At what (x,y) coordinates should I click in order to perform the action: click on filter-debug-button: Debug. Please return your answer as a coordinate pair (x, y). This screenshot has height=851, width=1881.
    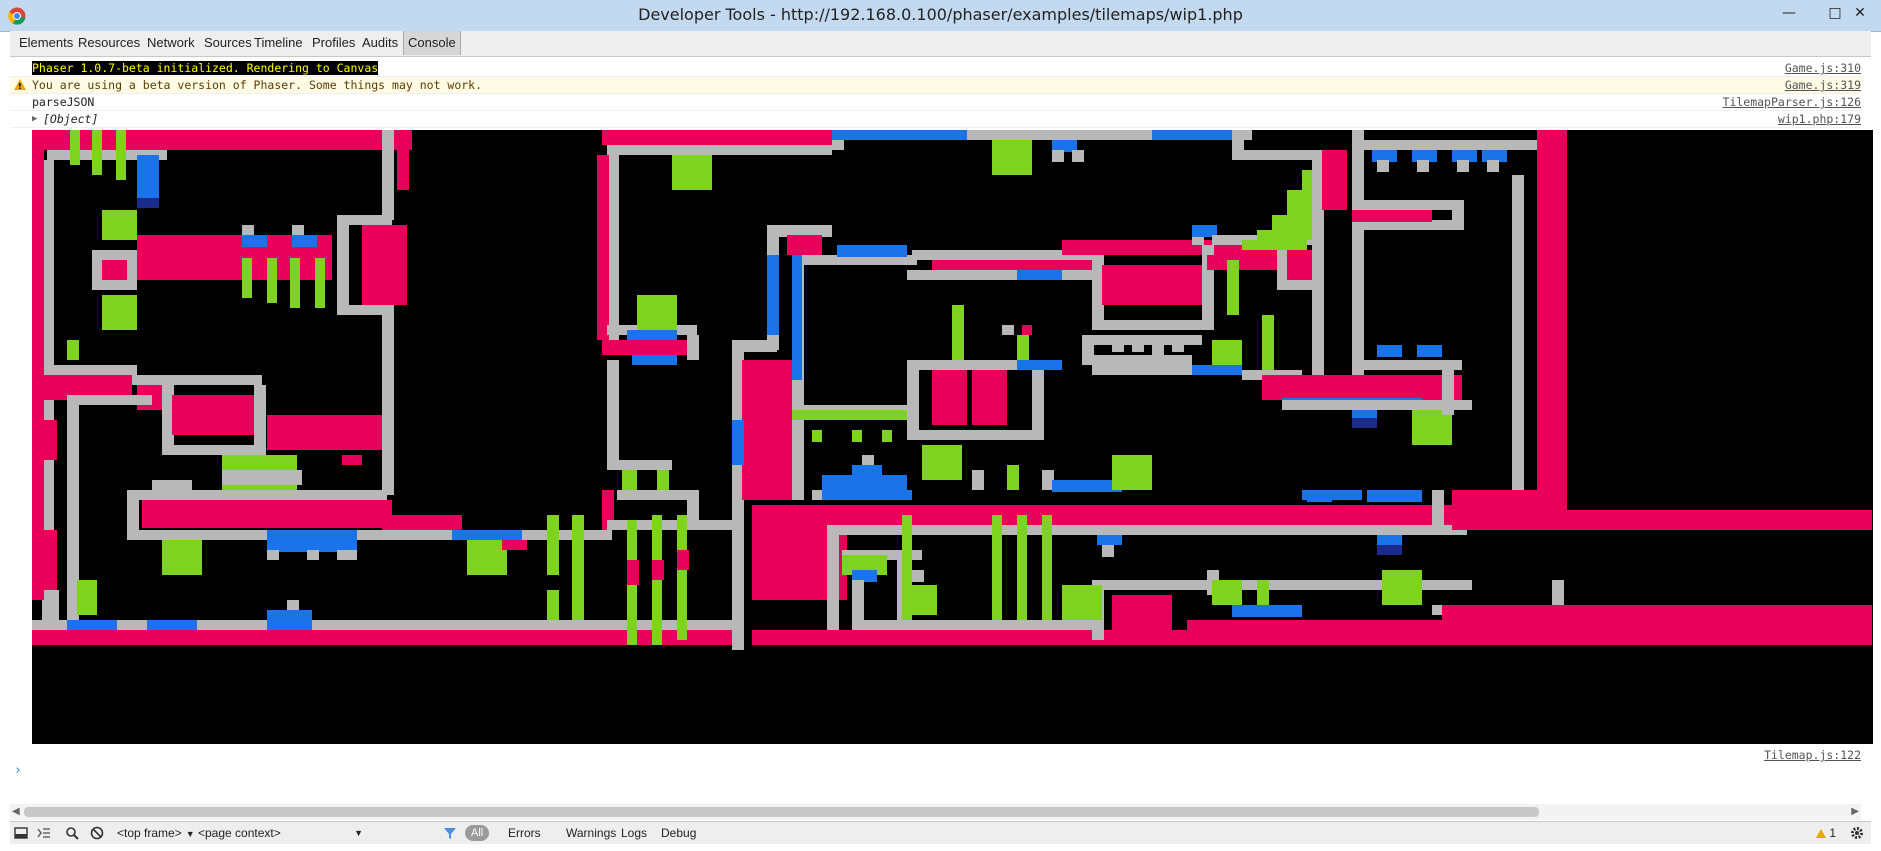
    Looking at the image, I should click on (678, 833).